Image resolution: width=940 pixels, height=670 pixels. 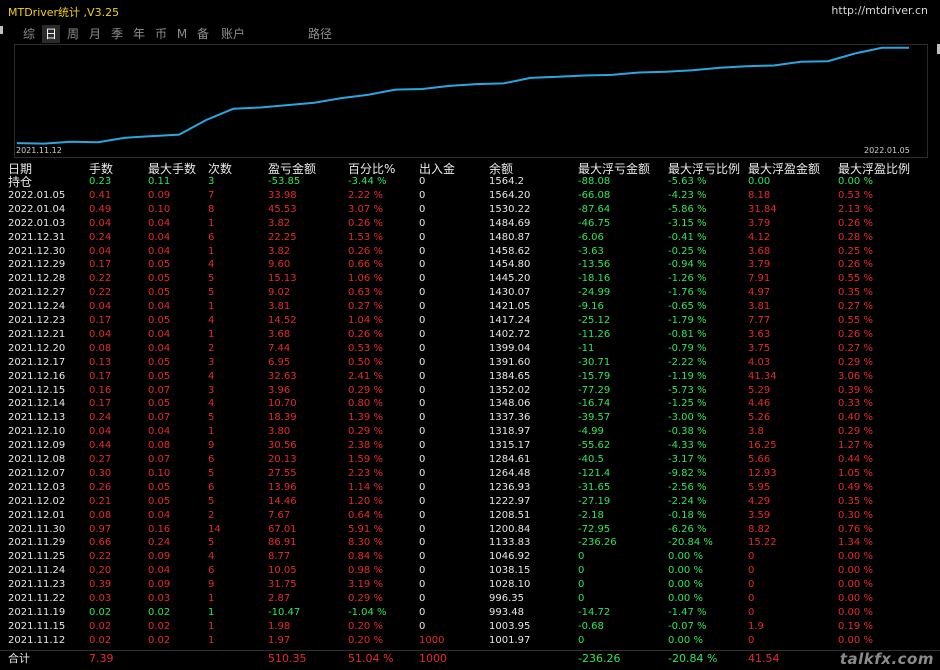 What do you see at coordinates (759, 237) in the screenshot?
I see `cell-max-float-profit: 4.12` at bounding box center [759, 237].